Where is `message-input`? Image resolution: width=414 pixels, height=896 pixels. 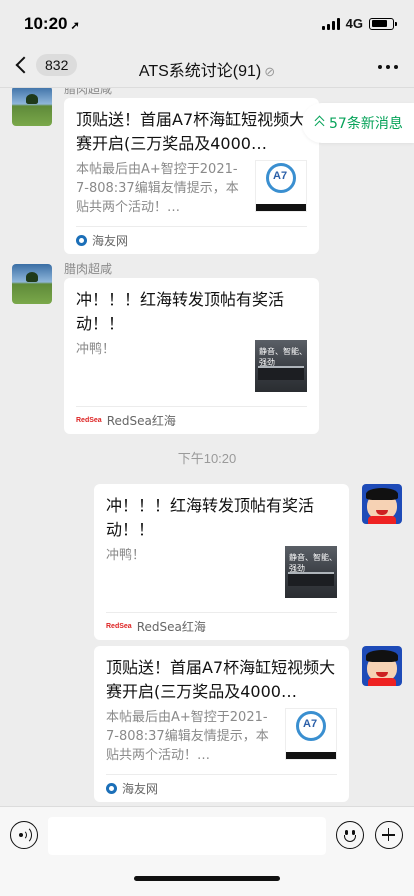
message-input is located at coordinates (187, 836).